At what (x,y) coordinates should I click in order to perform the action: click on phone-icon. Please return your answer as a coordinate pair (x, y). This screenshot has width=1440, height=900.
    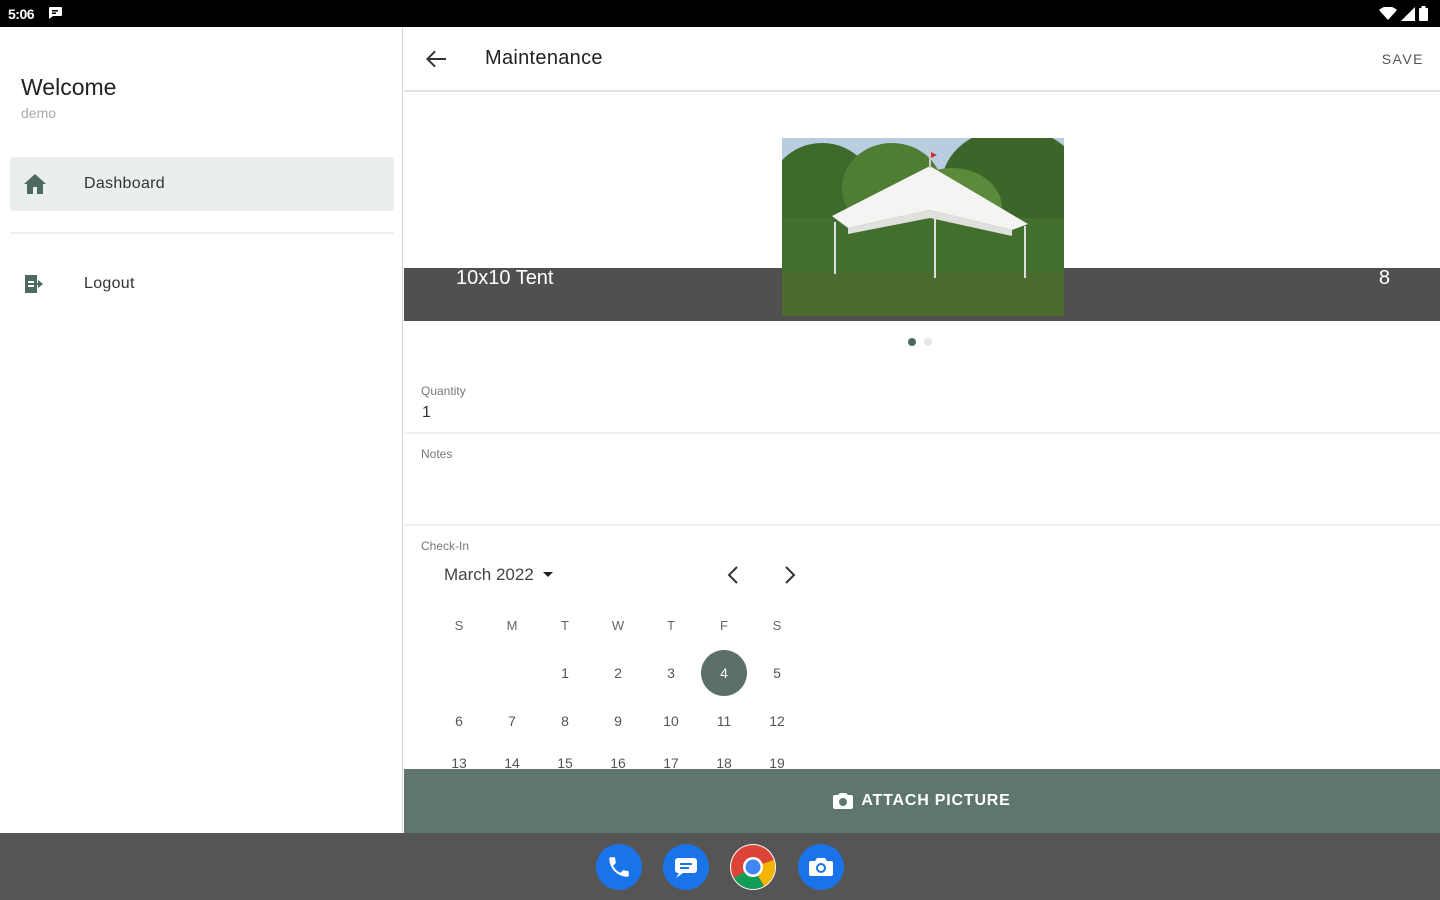
    Looking at the image, I should click on (619, 867).